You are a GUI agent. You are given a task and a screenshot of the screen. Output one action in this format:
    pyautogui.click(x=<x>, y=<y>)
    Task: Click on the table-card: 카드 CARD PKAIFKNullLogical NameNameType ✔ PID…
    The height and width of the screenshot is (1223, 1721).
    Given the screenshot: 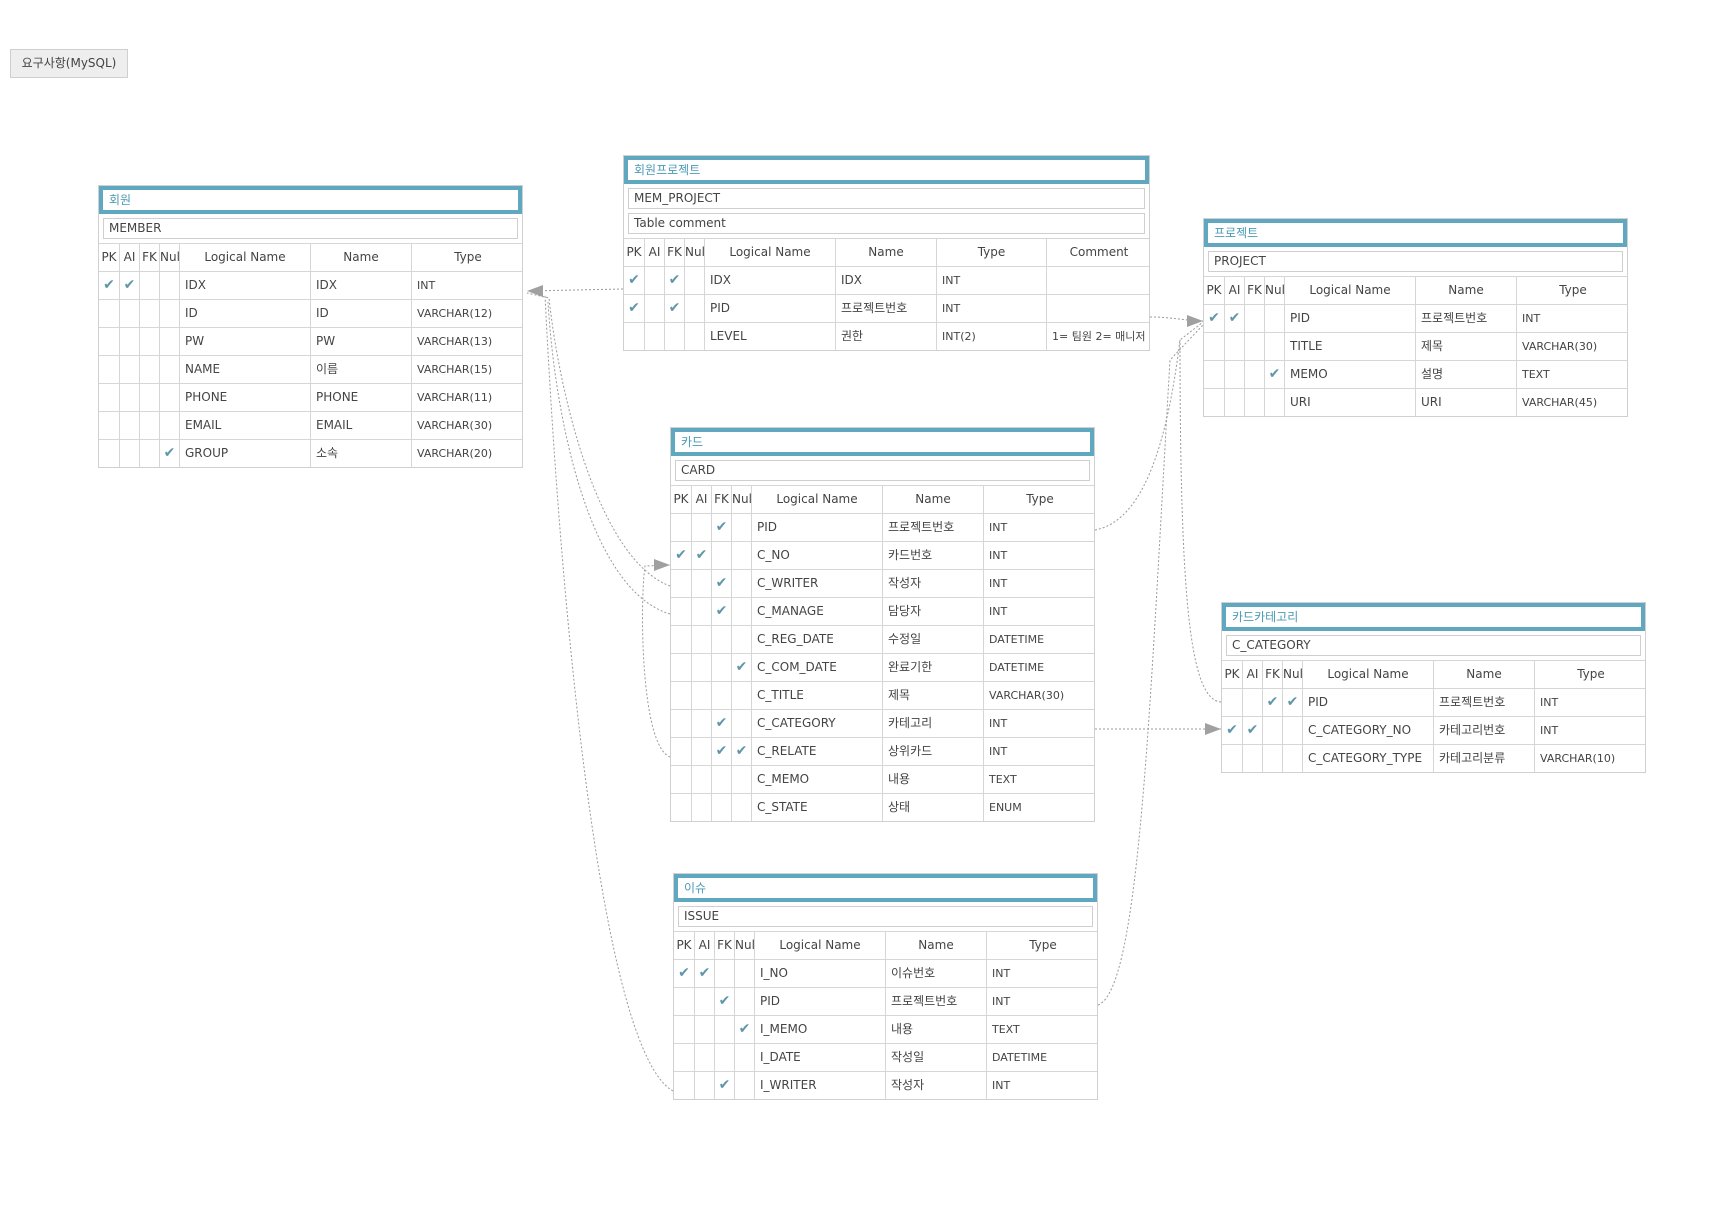 What is the action you would take?
    pyautogui.click(x=882, y=624)
    